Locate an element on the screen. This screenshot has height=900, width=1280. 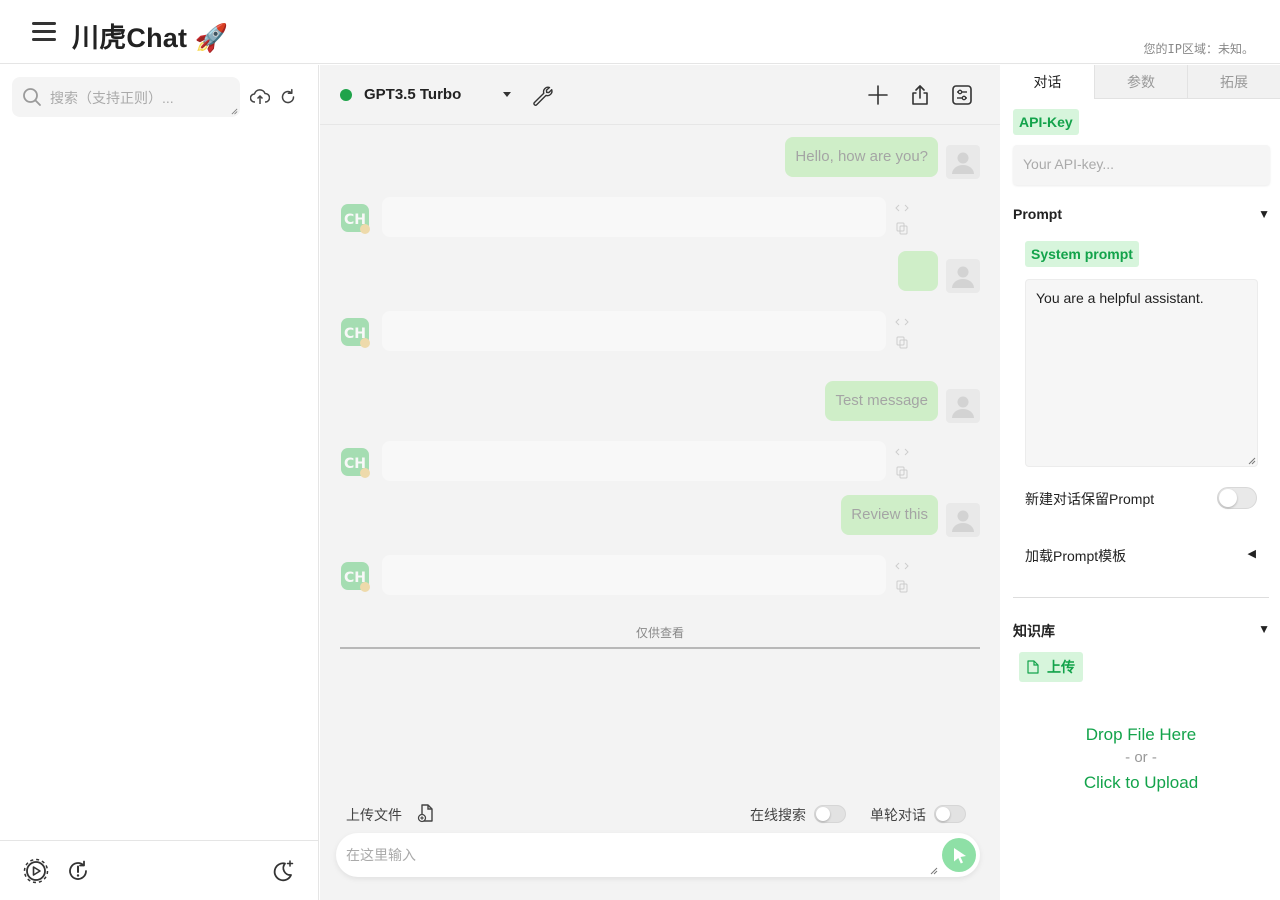
single-turn-label: 单轮对话 is located at coordinates (898, 815).